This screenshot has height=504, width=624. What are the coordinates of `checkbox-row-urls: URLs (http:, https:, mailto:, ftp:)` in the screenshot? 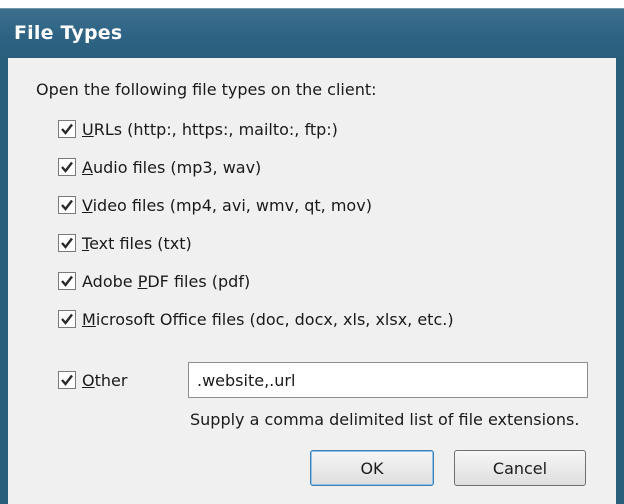 It's located at (198, 129).